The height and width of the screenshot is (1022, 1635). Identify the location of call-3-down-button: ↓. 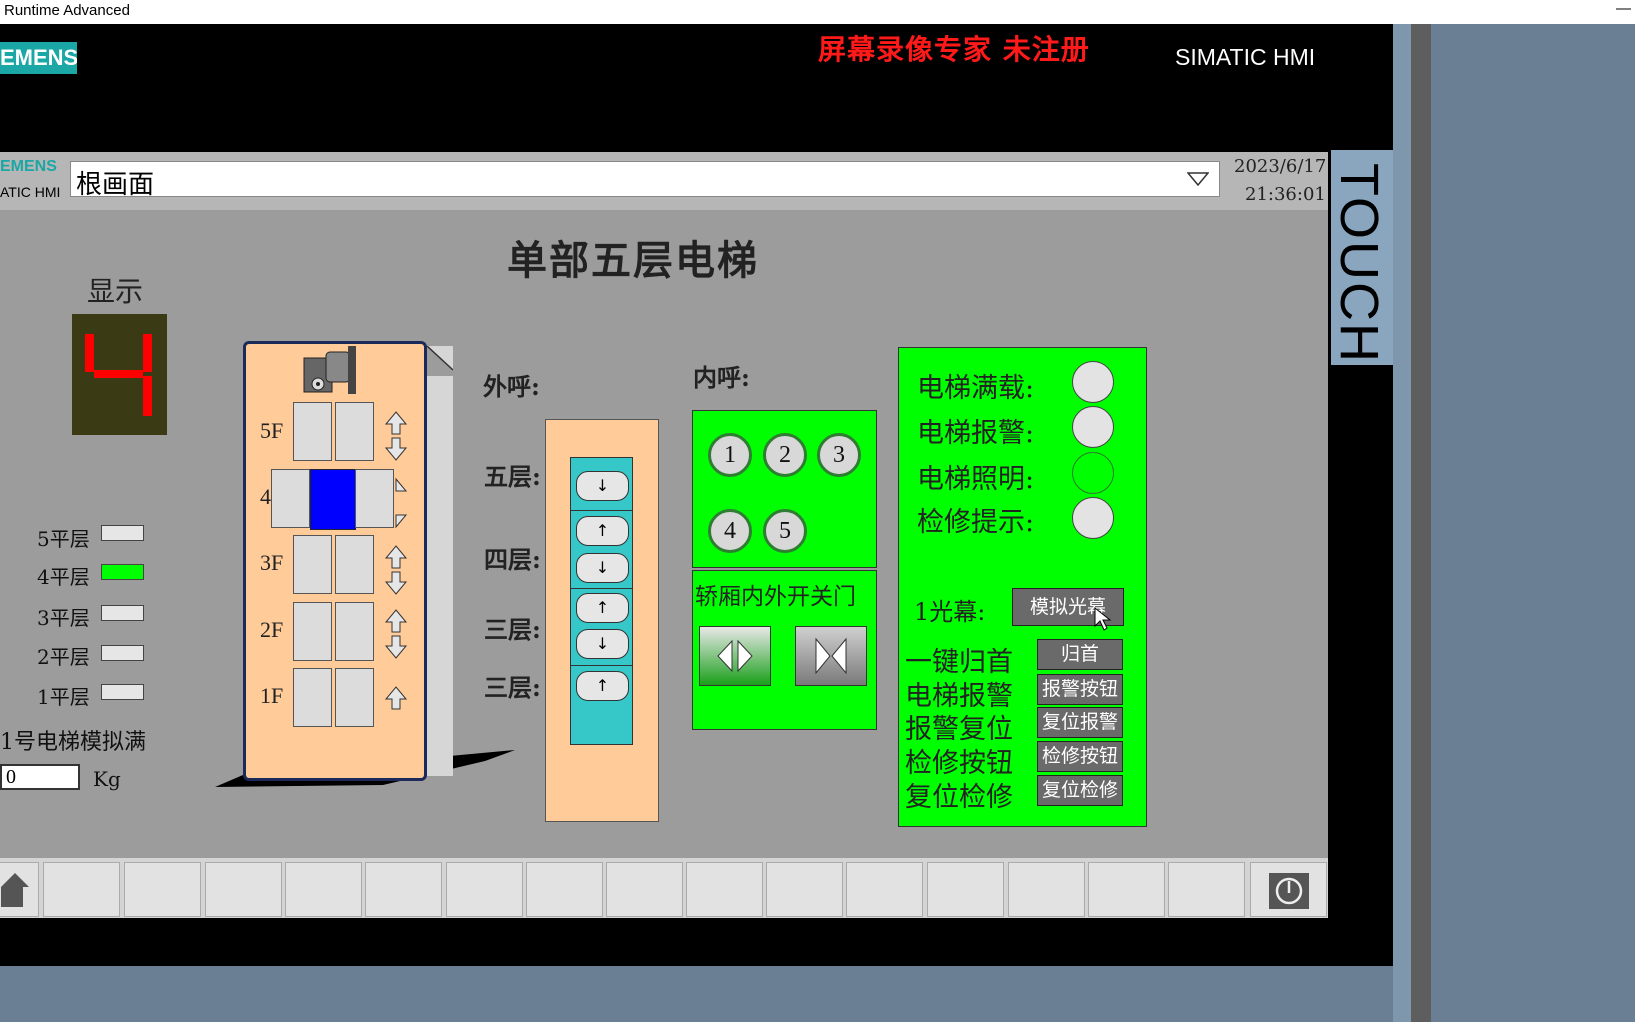
(602, 644).